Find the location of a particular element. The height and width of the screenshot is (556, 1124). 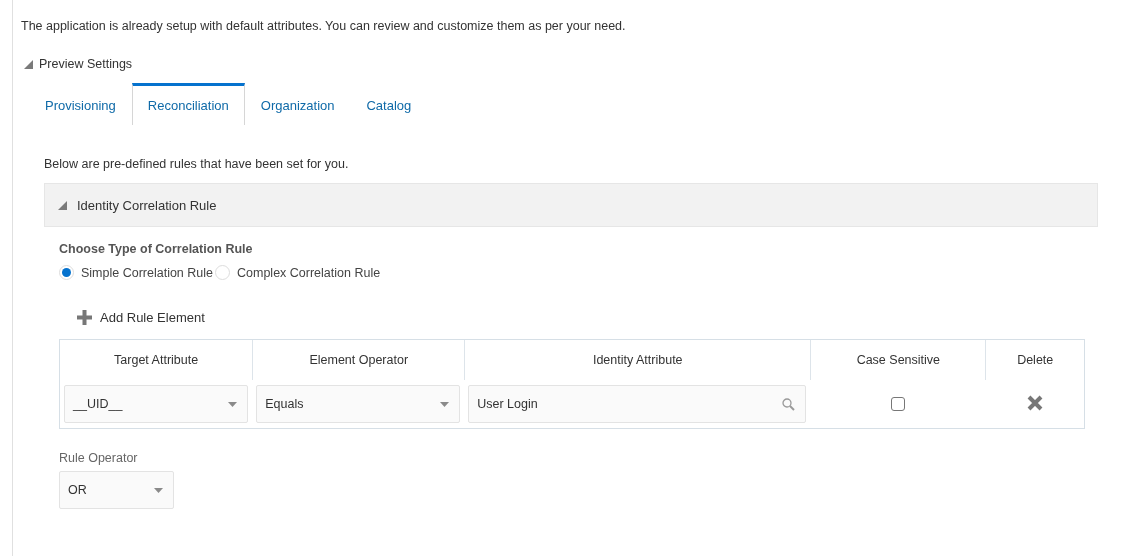

tab: Organization is located at coordinates (297, 104).